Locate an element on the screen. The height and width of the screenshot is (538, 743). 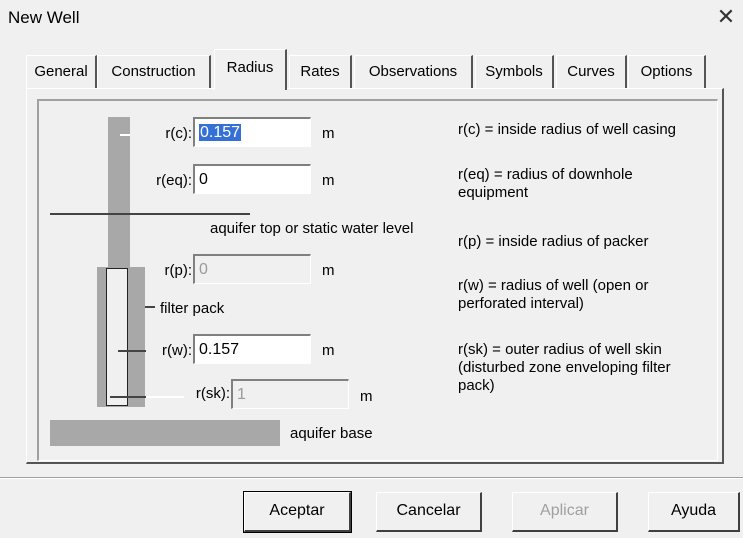
rsk-unit: m is located at coordinates (366, 396).